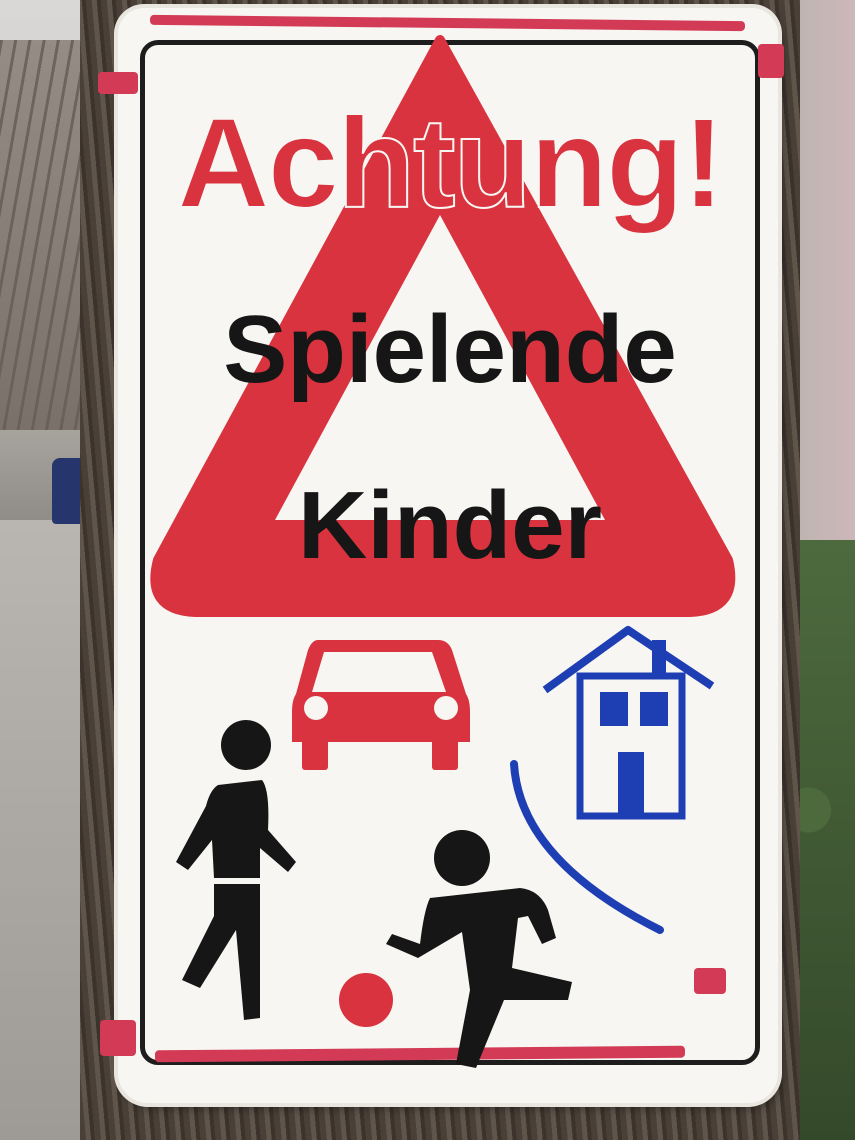 Image resolution: width=855 pixels, height=1140 pixels. What do you see at coordinates (628, 723) in the screenshot?
I see `house-icon` at bounding box center [628, 723].